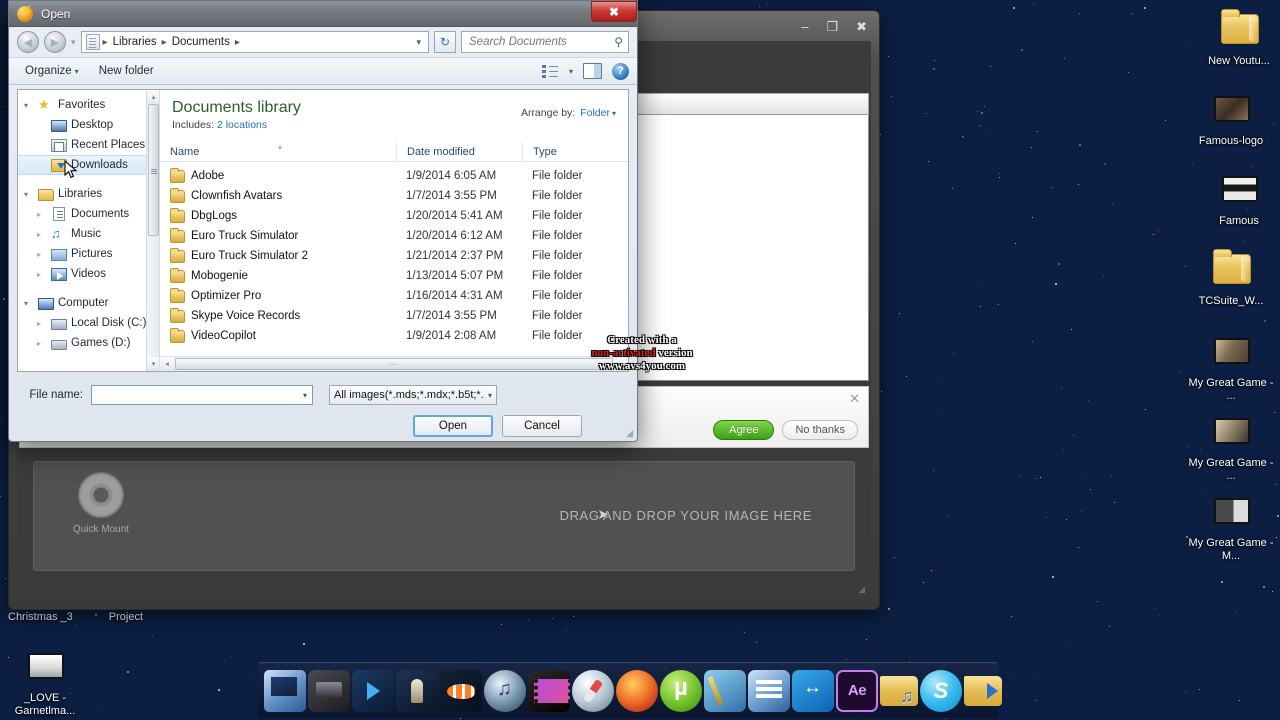 Image resolution: width=1280 pixels, height=720 pixels. I want to click on help-icon: ?, so click(620, 71).